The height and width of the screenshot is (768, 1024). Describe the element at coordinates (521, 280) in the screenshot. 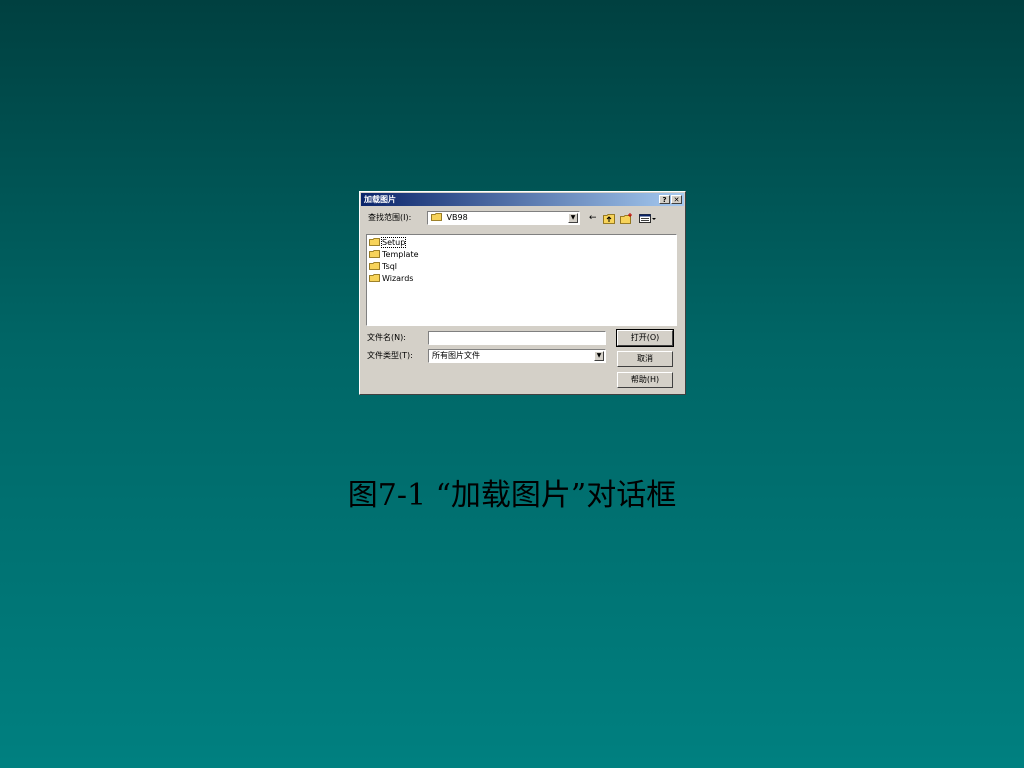

I see `file-list: Setup Template Tsql Wizards` at that location.